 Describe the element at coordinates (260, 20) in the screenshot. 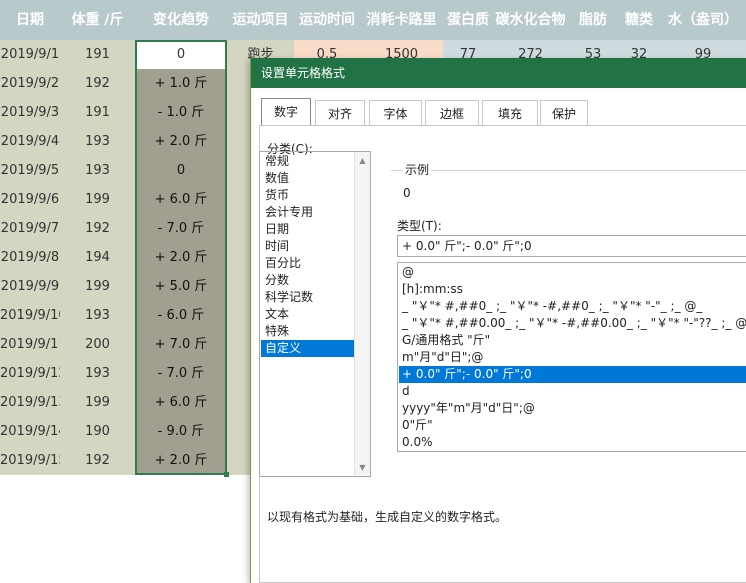

I see `column-header: 运动项目` at that location.